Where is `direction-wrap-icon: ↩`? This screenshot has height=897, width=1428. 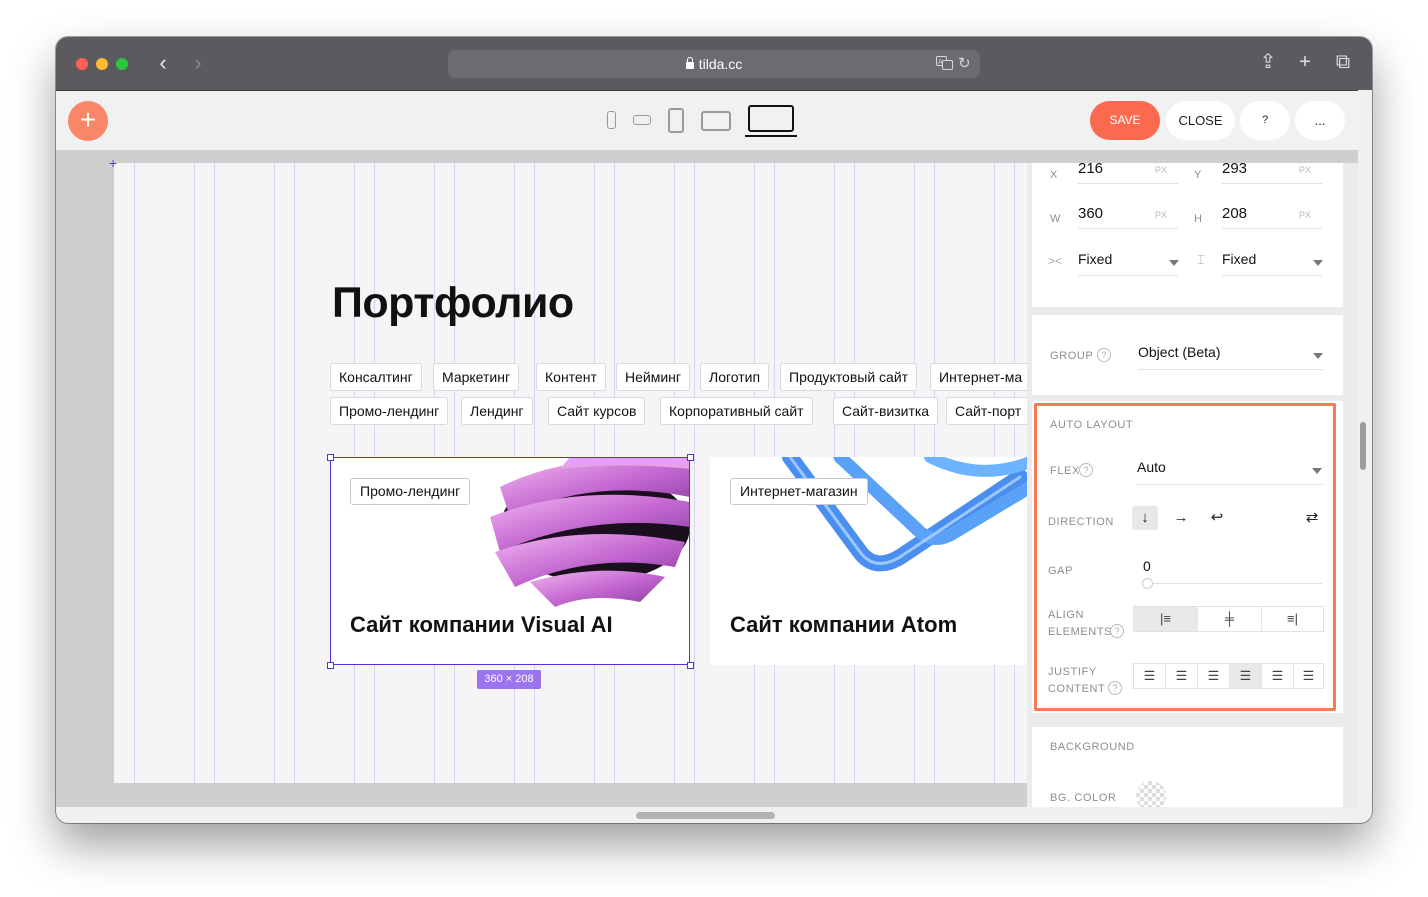
direction-wrap-icon: ↩ is located at coordinates (1217, 518).